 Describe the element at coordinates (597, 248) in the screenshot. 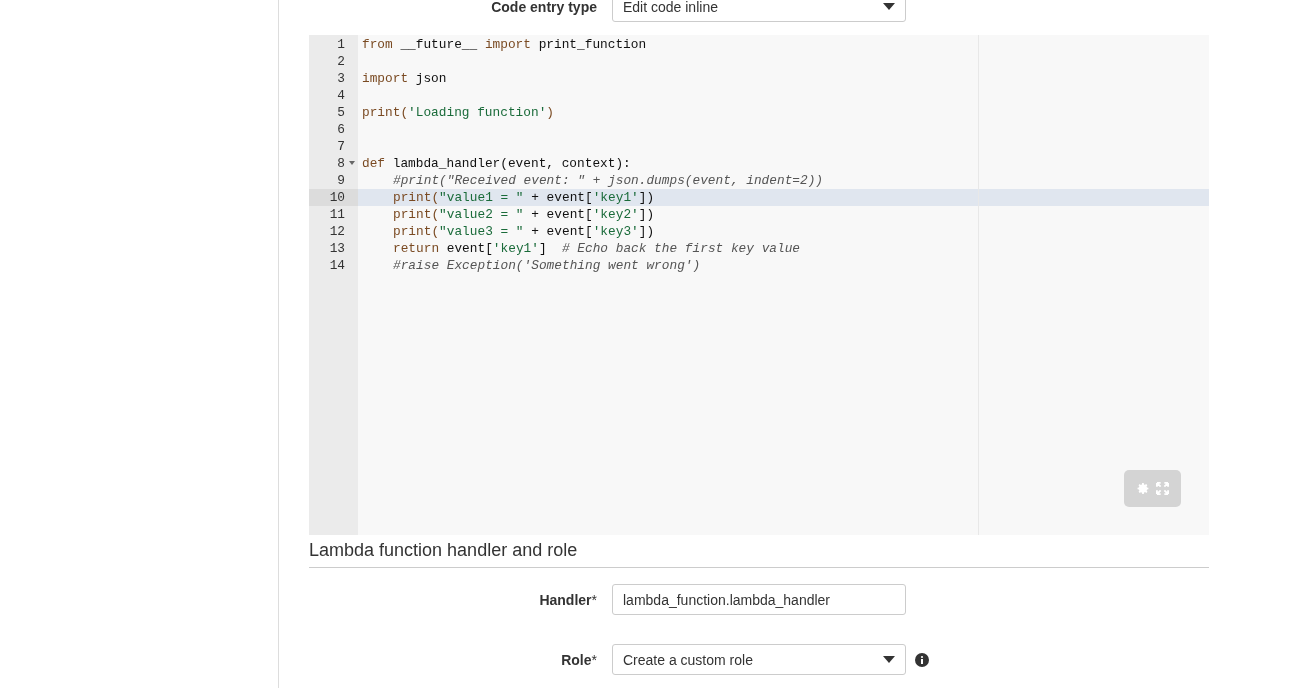

I see `code-line: return event['key1'] # Echo back the first key value` at that location.